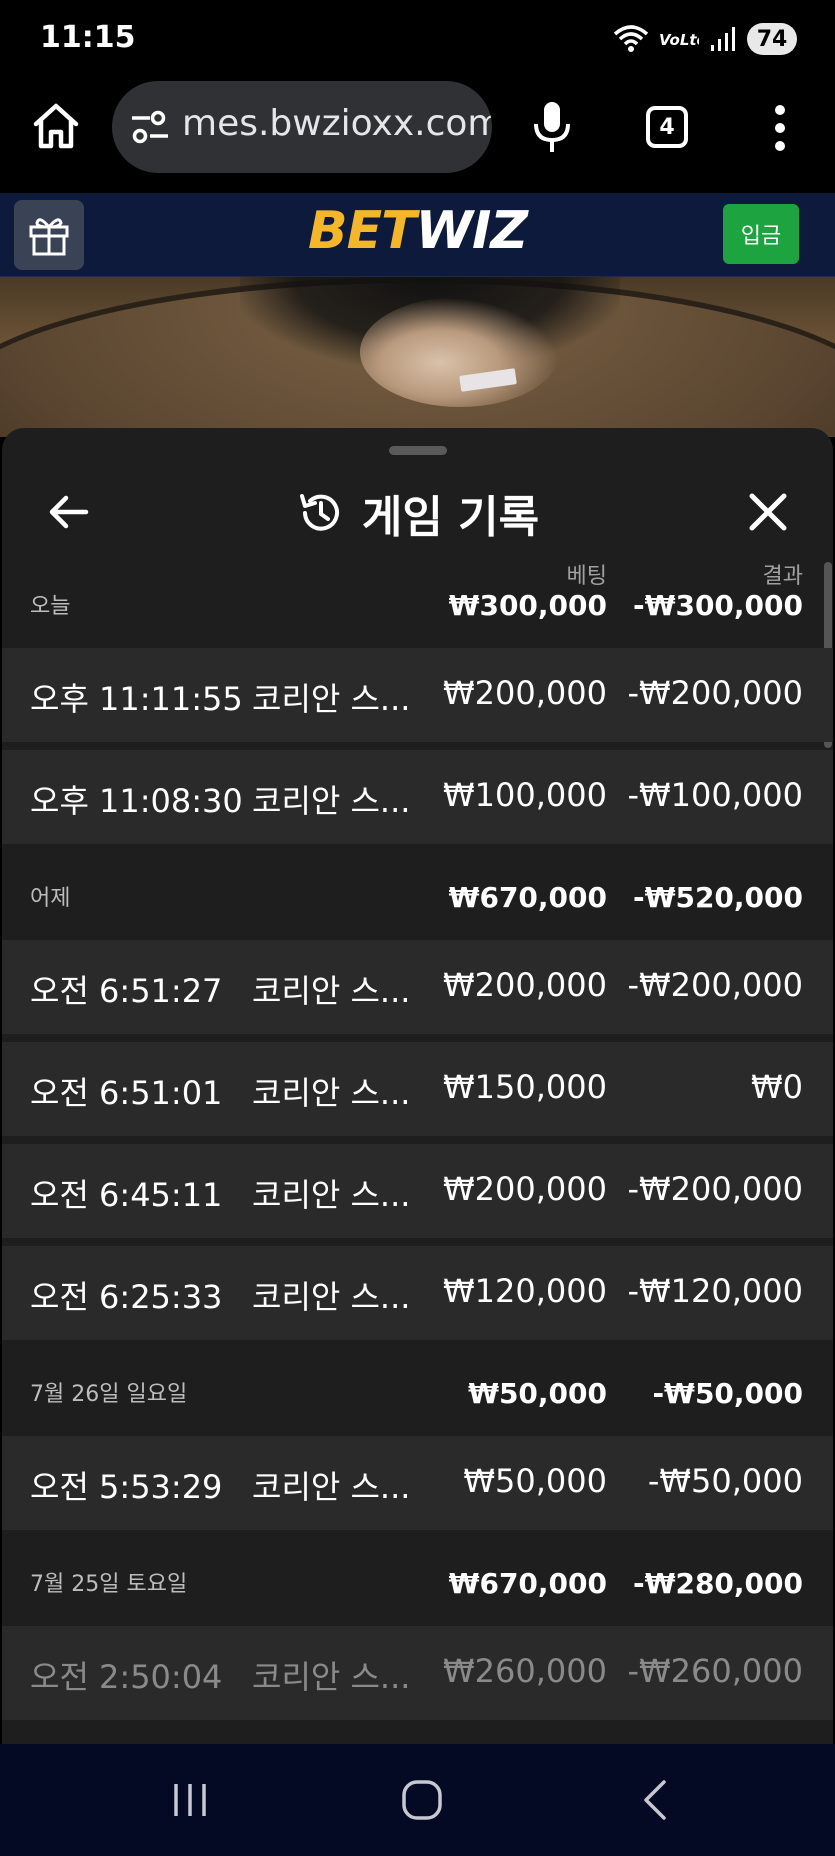  Describe the element at coordinates (780, 128) in the screenshot. I see `more-options-icon` at that location.